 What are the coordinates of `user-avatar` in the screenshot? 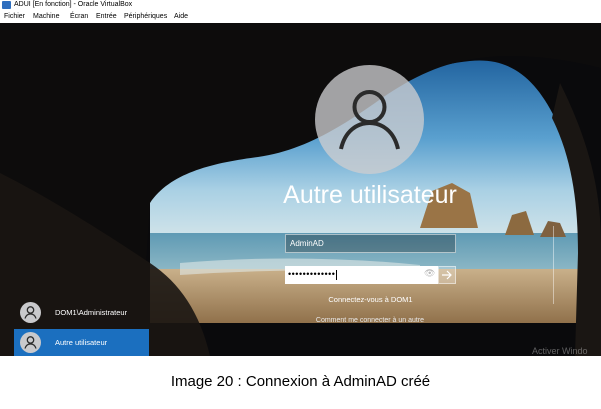 It's located at (369, 119).